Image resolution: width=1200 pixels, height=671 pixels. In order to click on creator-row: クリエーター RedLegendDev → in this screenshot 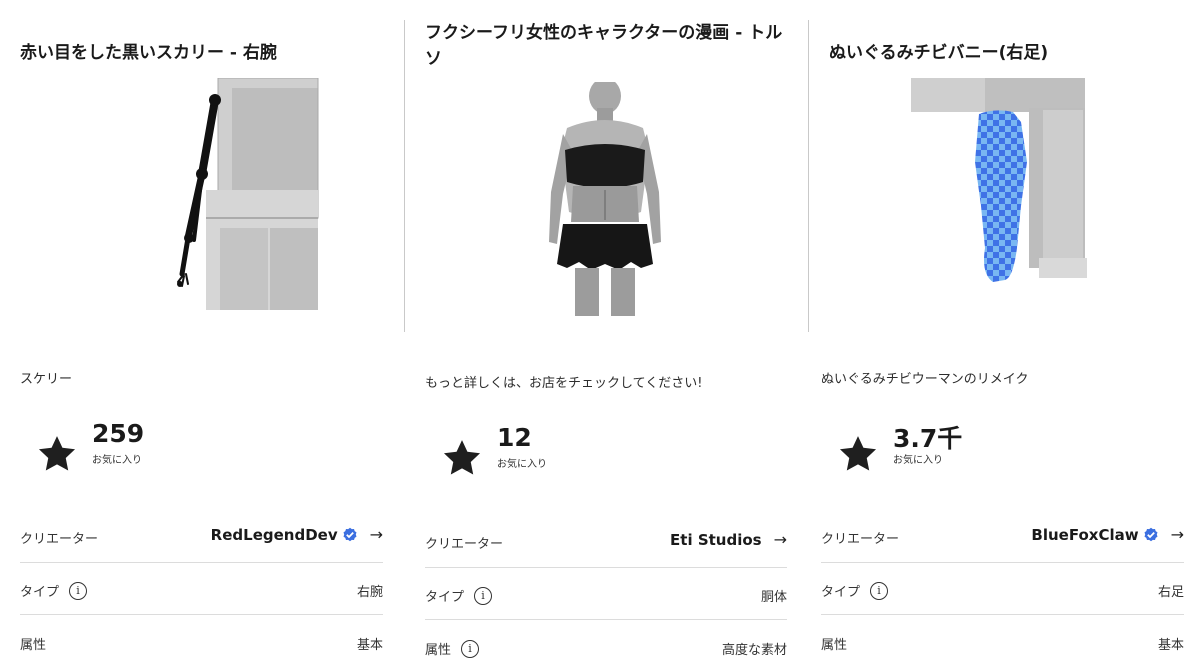, I will do `click(201, 536)`.